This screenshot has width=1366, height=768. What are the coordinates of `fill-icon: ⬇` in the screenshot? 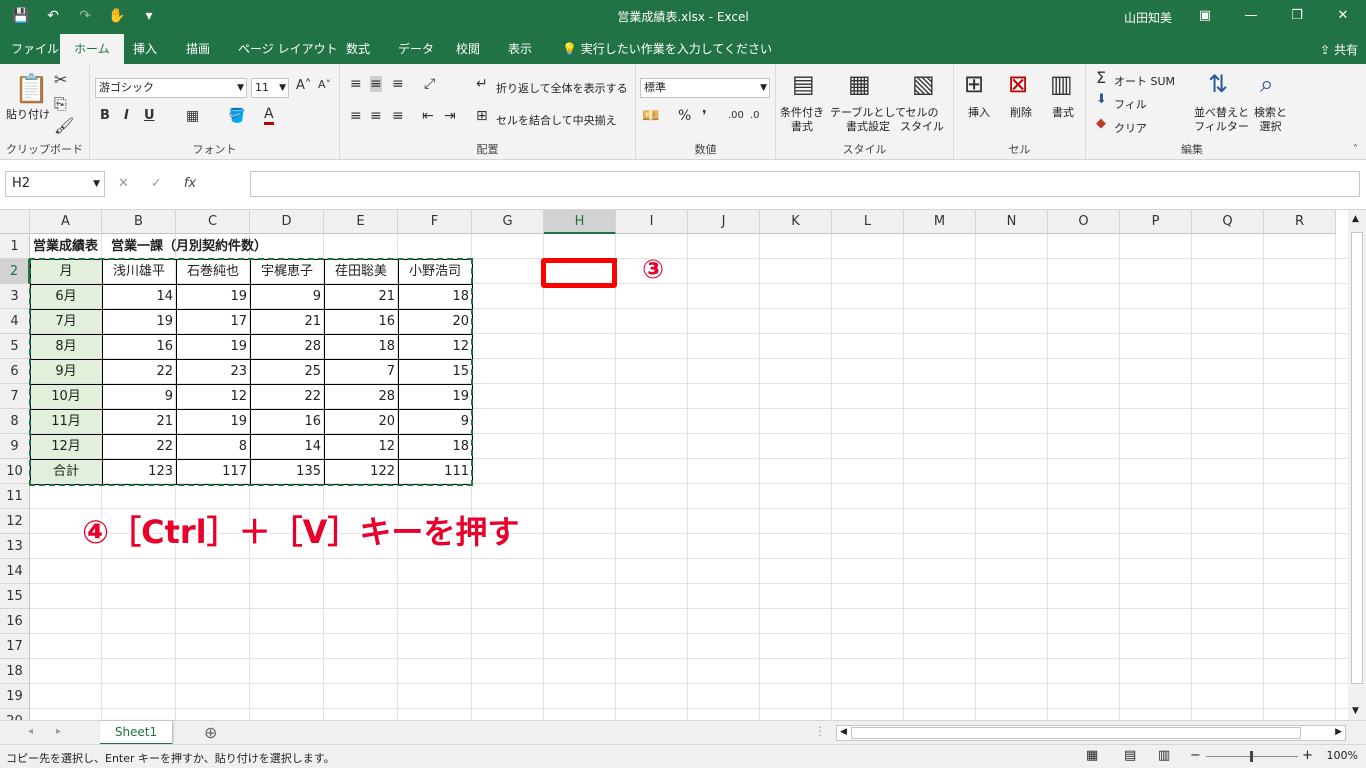 It's located at (1101, 99).